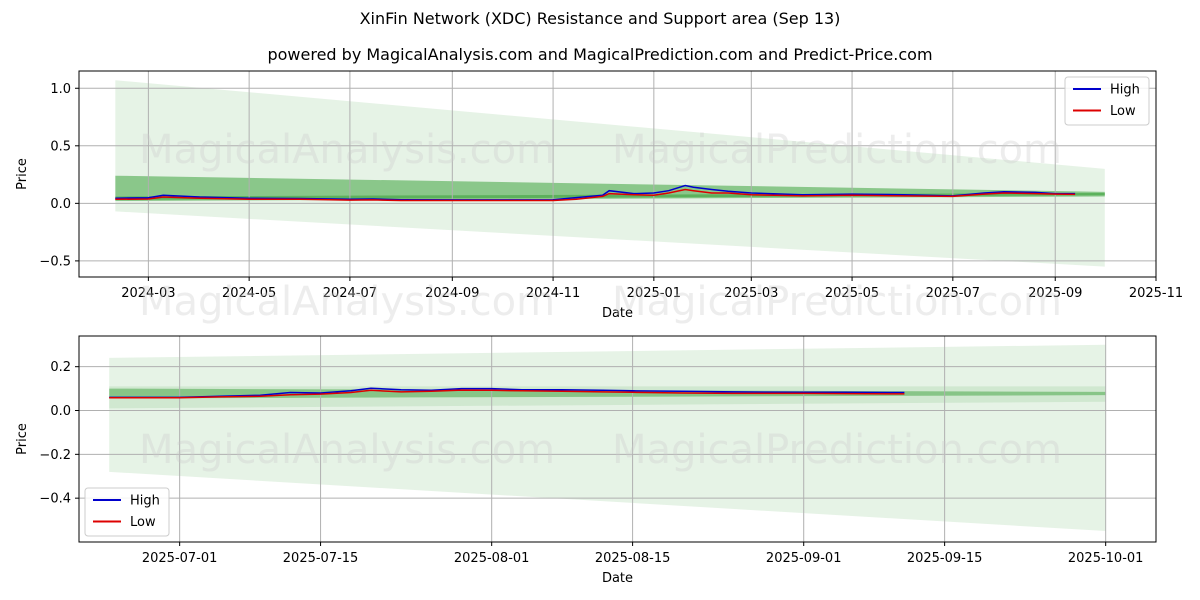  What do you see at coordinates (633, 558) in the screenshot?
I see `x-tick-label: 2025-08-15` at bounding box center [633, 558].